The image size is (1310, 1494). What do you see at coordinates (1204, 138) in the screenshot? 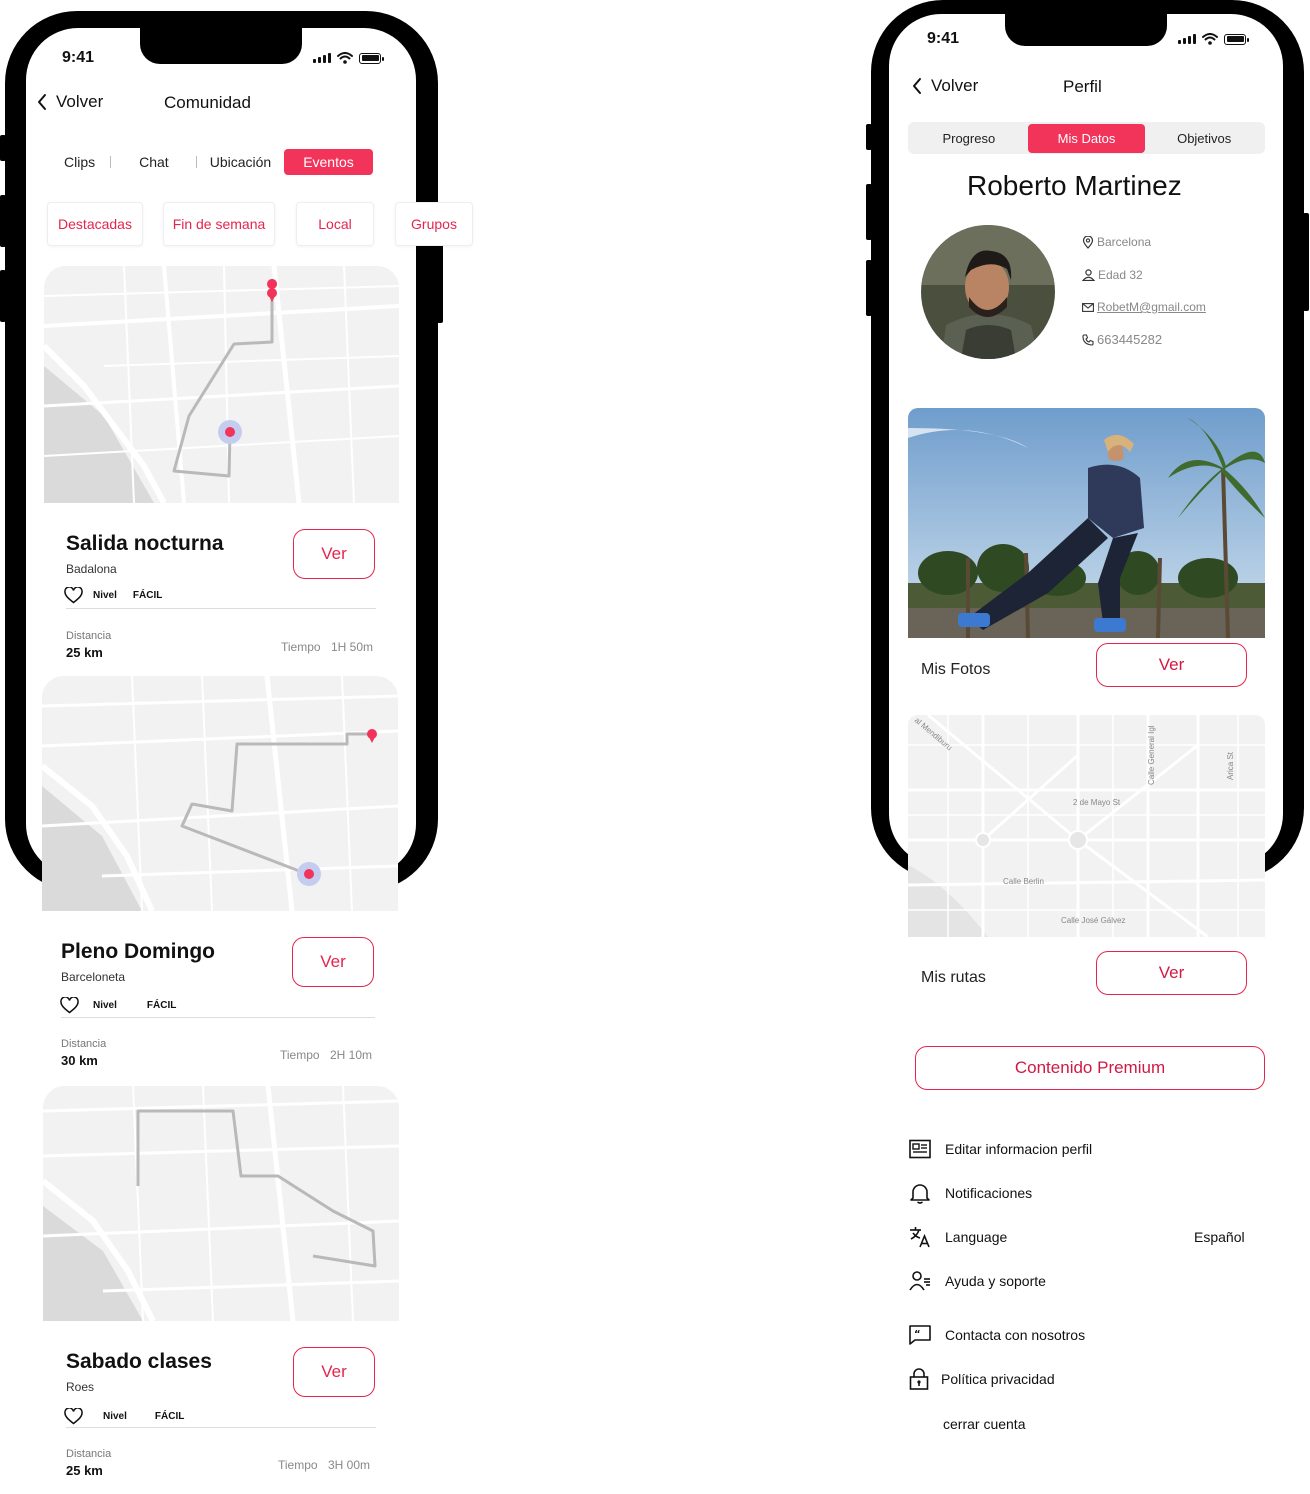
I see `tab-objetivos: Objetivos` at bounding box center [1204, 138].